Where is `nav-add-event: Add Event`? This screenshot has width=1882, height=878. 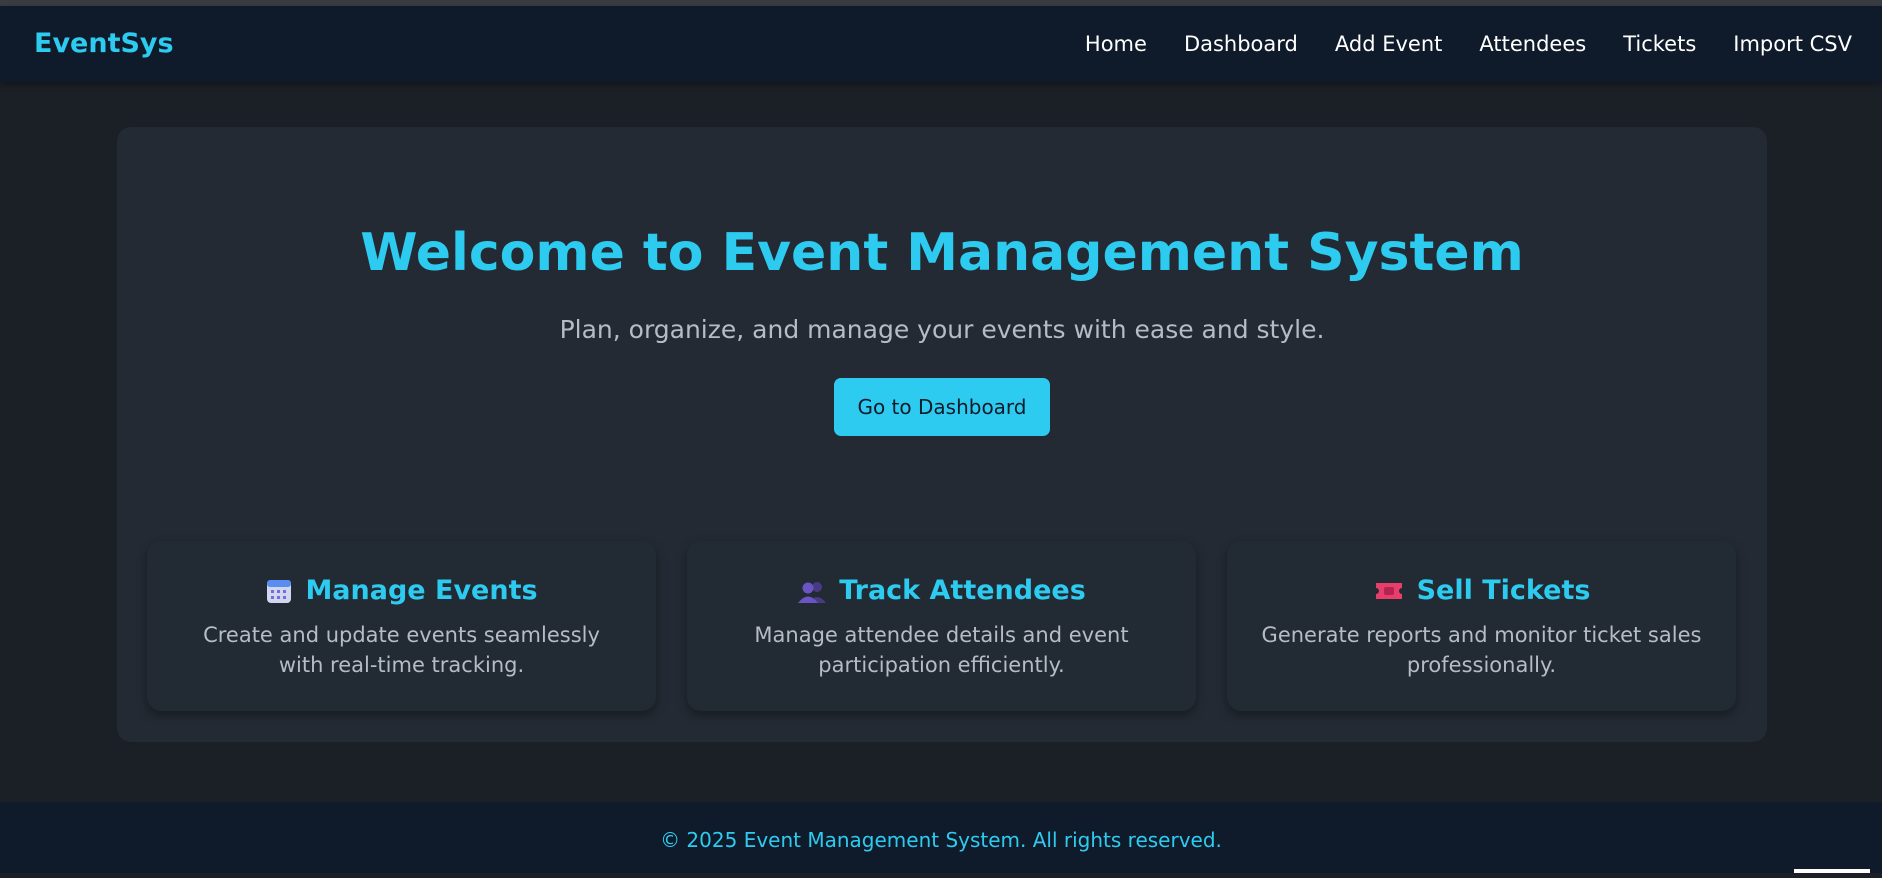 nav-add-event: Add Event is located at coordinates (1389, 44).